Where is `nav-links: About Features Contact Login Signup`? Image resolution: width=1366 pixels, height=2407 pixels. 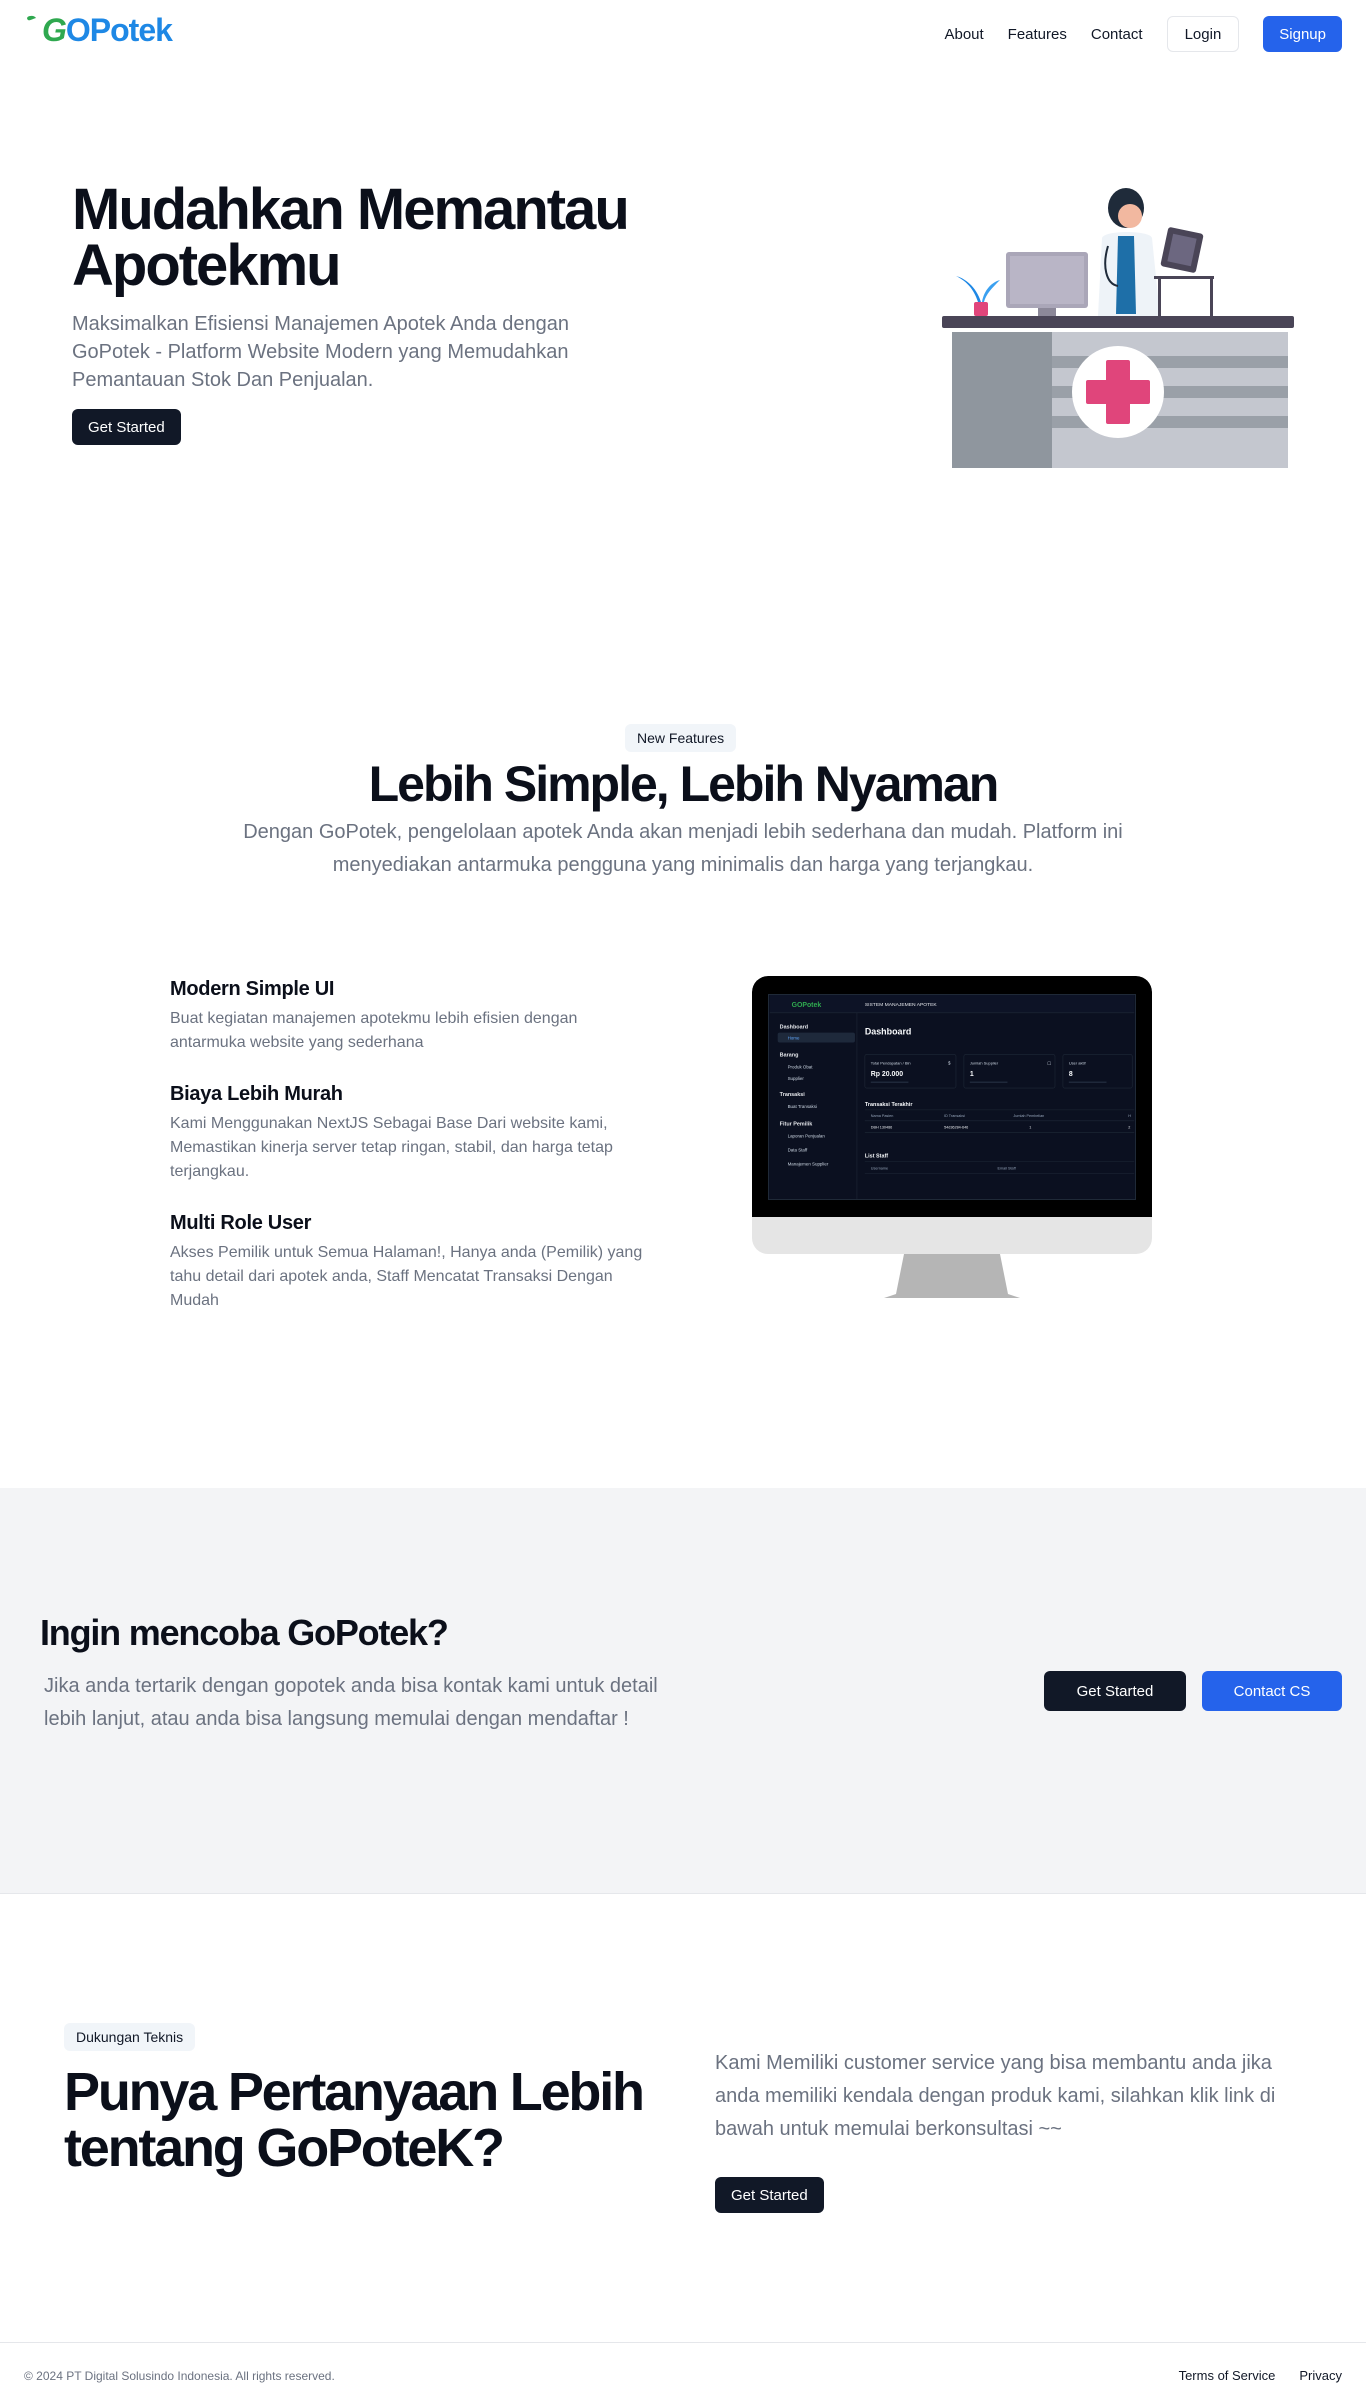
nav-links: About Features Contact Login Signup is located at coordinates (1143, 34).